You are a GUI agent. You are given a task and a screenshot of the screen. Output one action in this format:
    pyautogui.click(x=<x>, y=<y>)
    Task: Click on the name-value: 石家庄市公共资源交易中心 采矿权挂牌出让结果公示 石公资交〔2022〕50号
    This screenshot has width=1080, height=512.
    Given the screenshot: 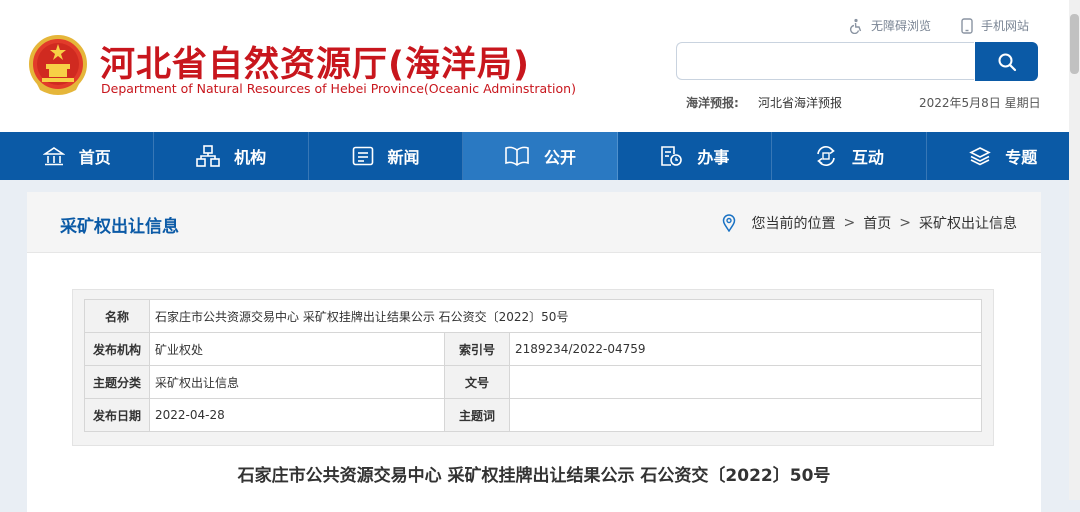 What is the action you would take?
    pyautogui.click(x=565, y=316)
    